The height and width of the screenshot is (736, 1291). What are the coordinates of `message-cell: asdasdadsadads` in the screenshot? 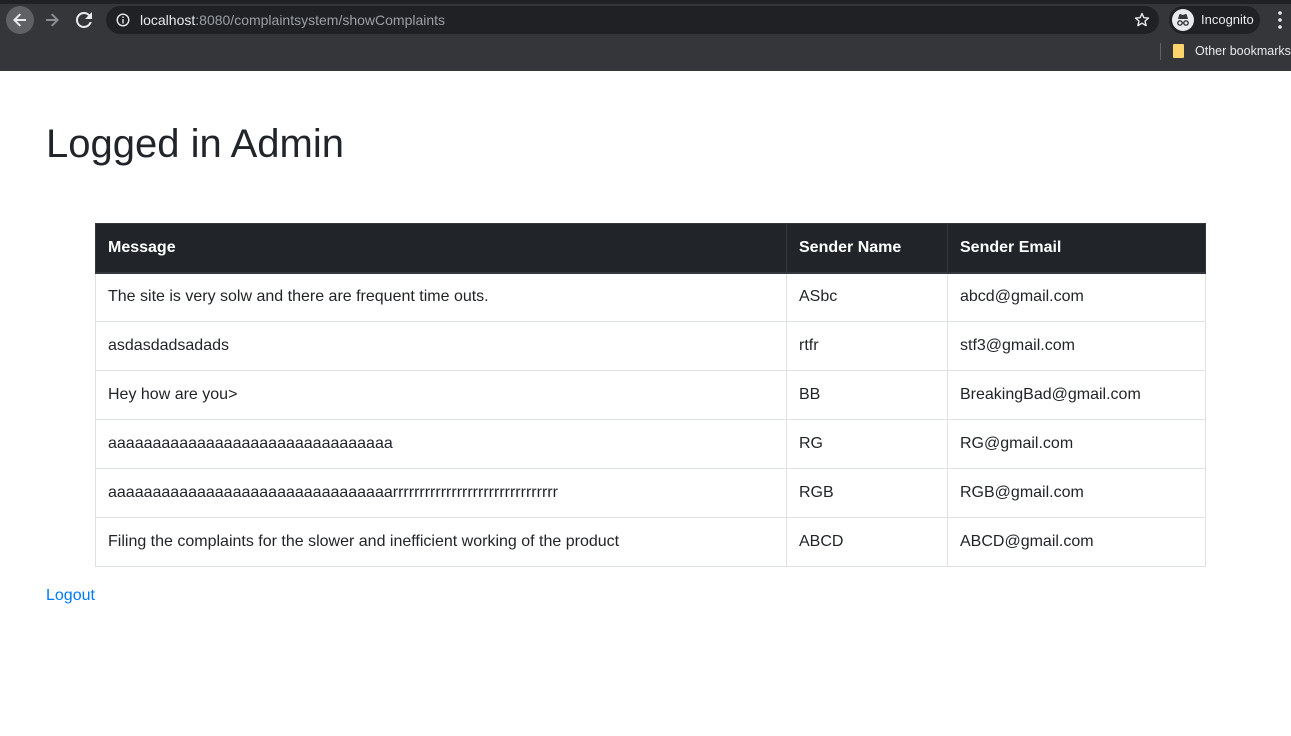 It's located at (441, 346).